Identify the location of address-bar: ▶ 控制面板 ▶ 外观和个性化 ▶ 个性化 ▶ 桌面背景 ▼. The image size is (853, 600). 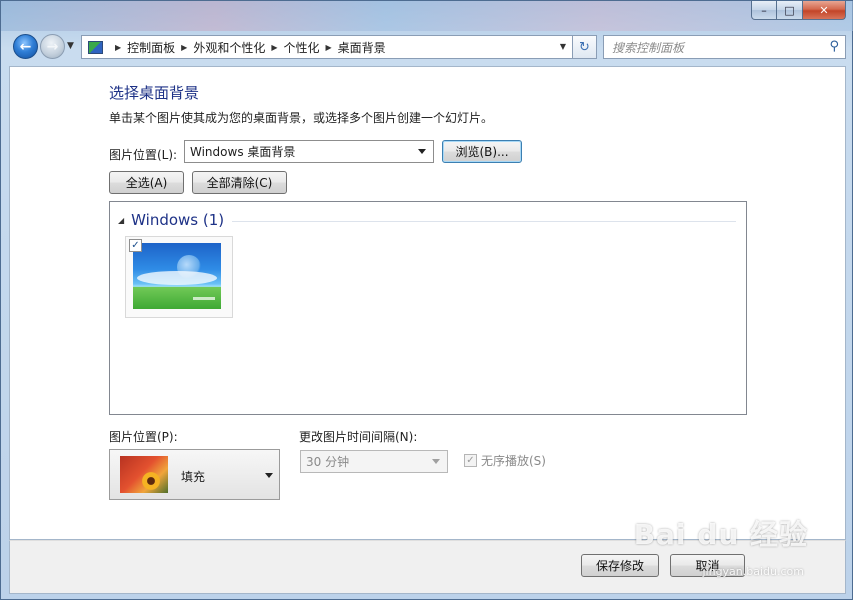
(327, 47).